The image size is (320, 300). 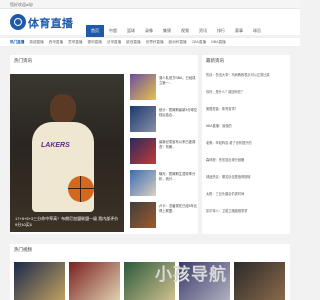 I want to click on latest-news-title: 最新资讯, so click(x=215, y=60).